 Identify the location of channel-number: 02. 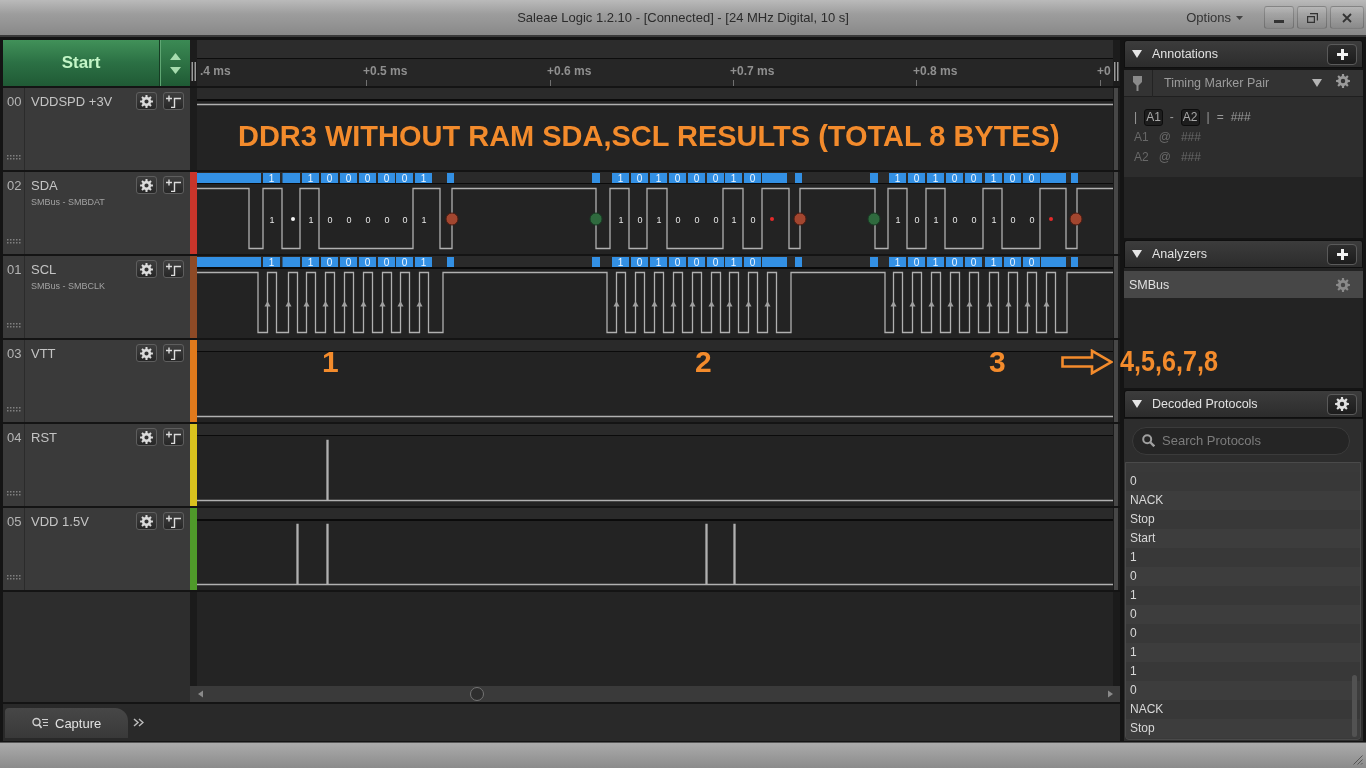
(14, 186).